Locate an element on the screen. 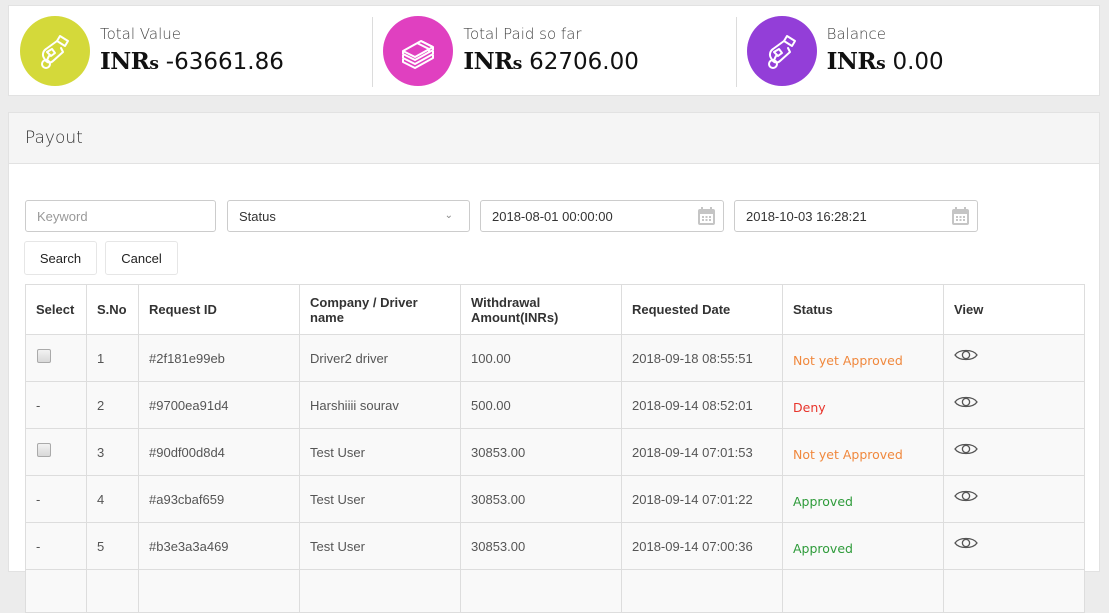 The width and height of the screenshot is (1109, 613). stat-total-paid: Total Paid so far INRs 62706.00 is located at coordinates (553, 50).